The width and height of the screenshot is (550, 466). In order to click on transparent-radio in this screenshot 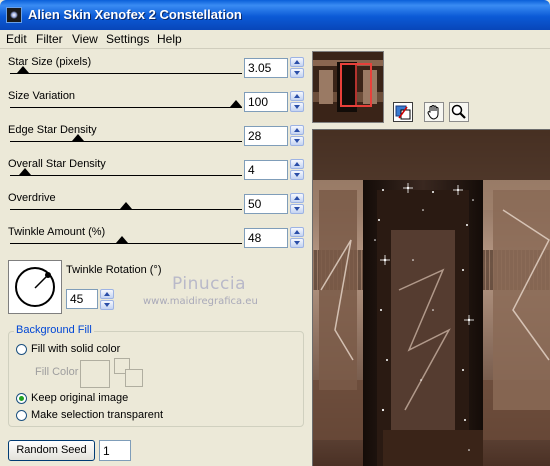, I will do `click(21, 415)`.